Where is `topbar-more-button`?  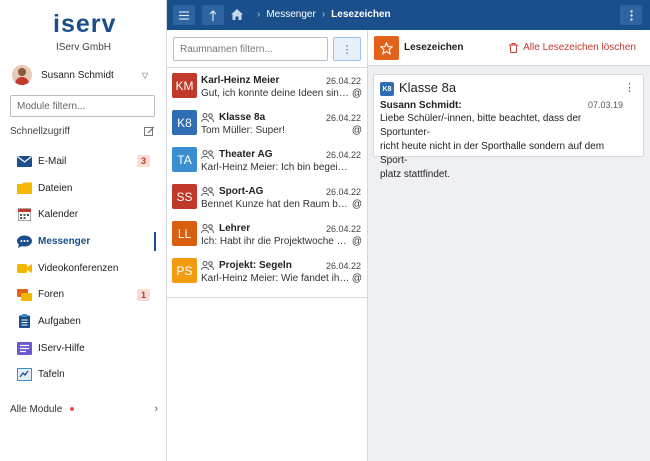
topbar-more-button is located at coordinates (631, 15).